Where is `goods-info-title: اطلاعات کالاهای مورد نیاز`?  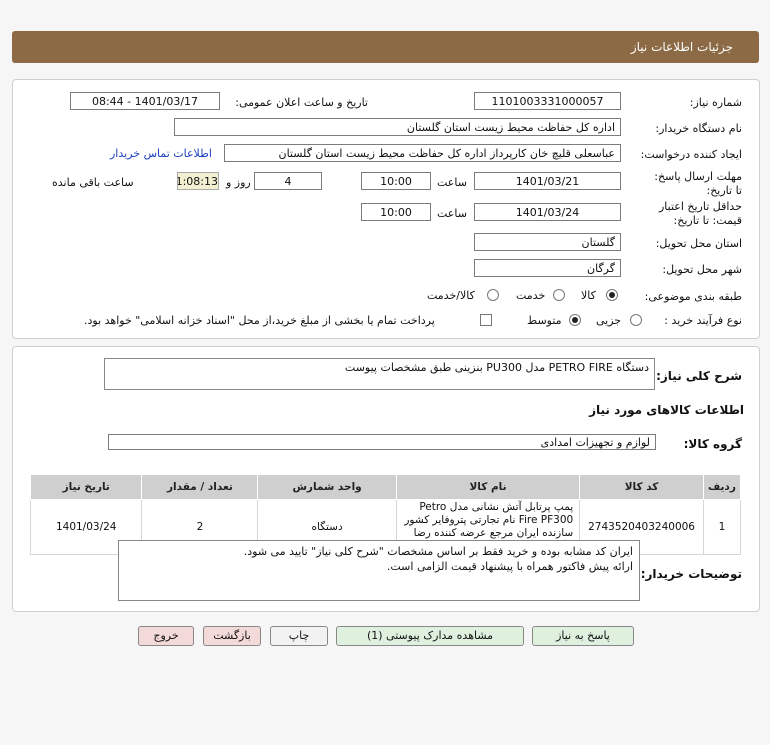
goods-info-title: اطلاعات کالاهای مورد نیاز is located at coordinates (666, 410).